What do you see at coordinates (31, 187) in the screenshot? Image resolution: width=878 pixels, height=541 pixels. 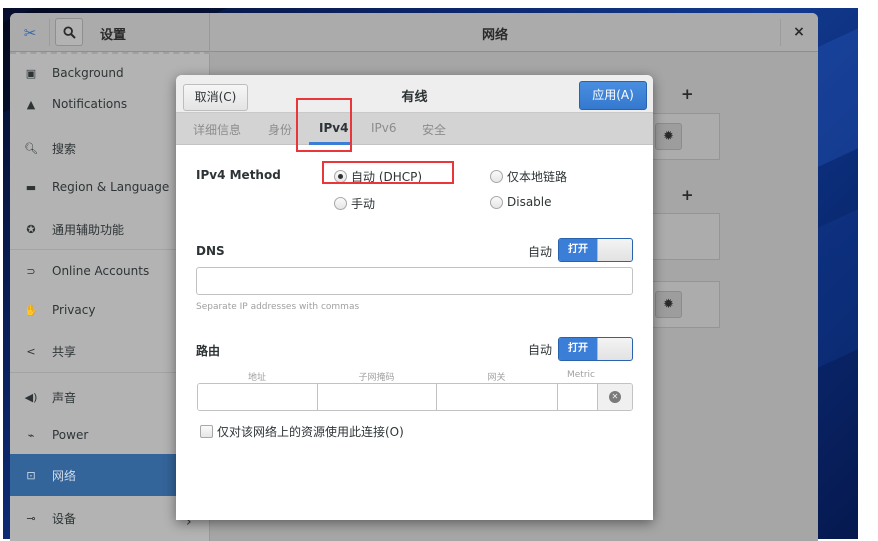 I see `region-icon: ▬` at bounding box center [31, 187].